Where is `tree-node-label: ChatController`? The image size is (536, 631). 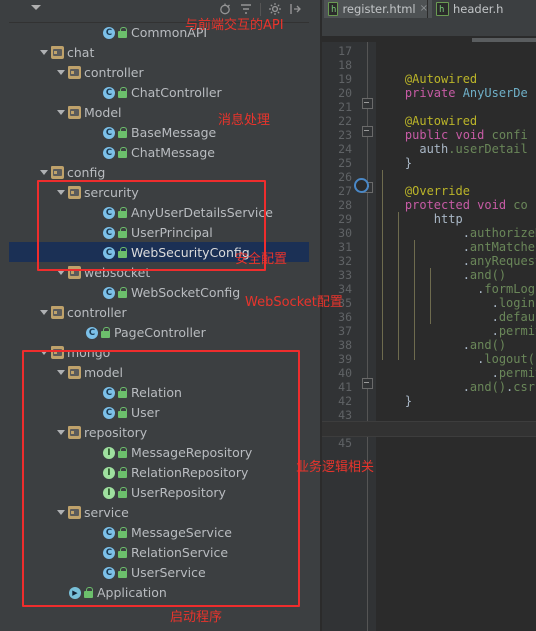
tree-node-label: ChatController is located at coordinates (176, 92).